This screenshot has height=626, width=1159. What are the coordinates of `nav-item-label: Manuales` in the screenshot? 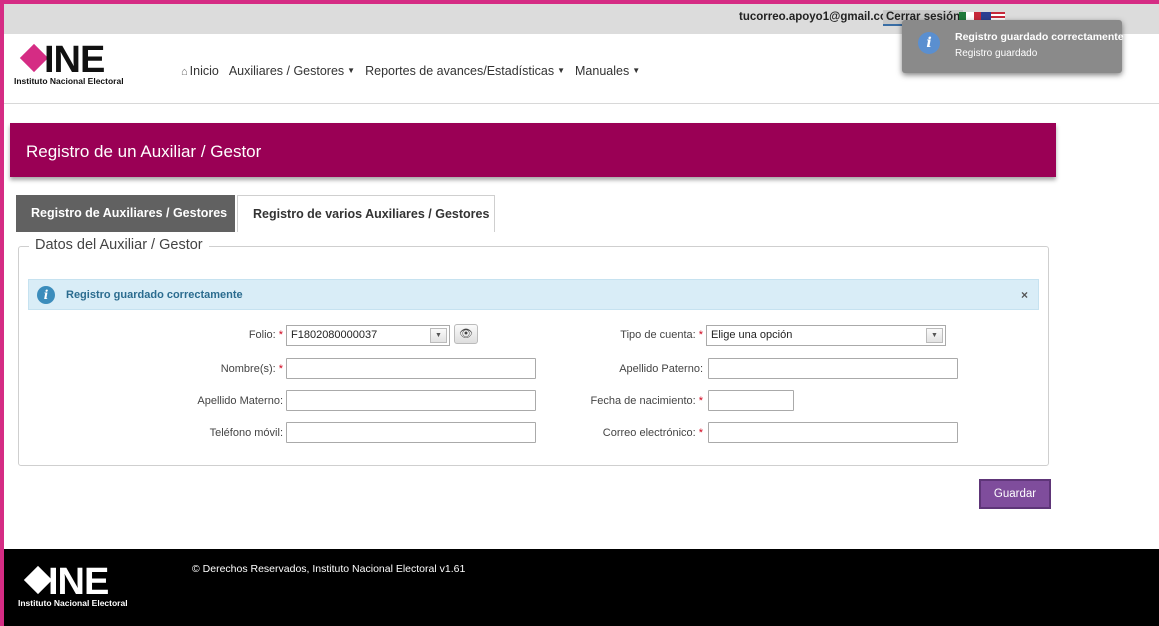 It's located at (602, 71).